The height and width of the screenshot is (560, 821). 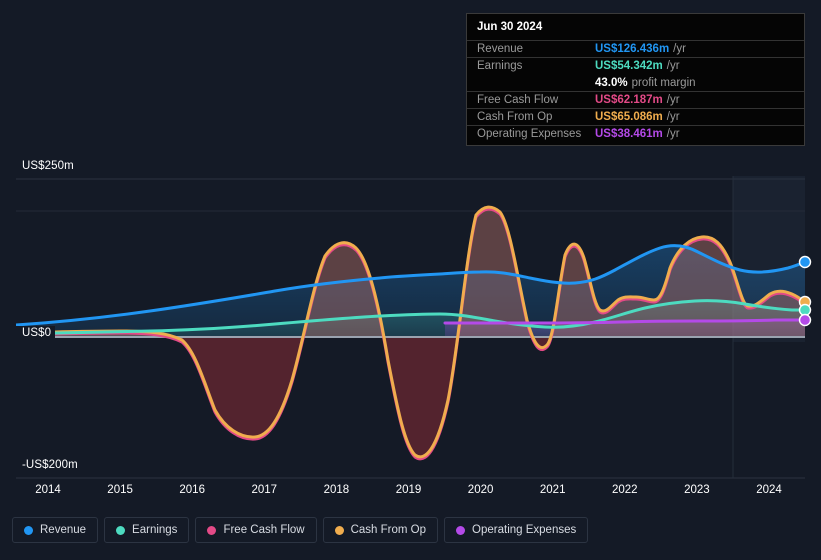 What do you see at coordinates (805, 262) in the screenshot?
I see `revenue-end-dot` at bounding box center [805, 262].